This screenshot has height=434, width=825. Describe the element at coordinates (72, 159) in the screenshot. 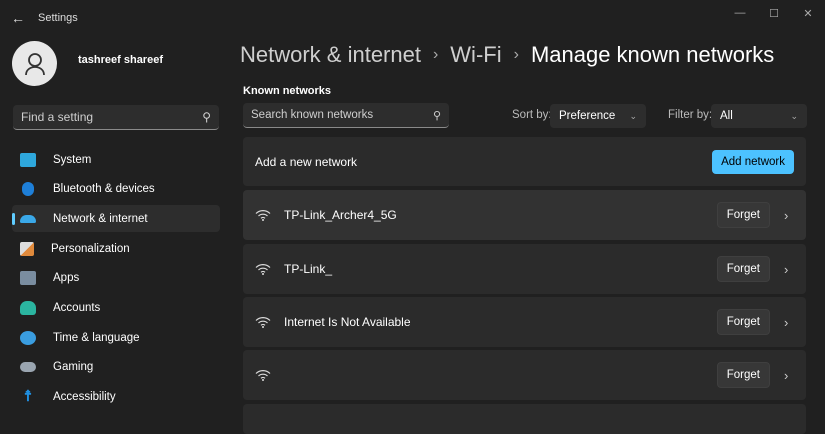

I see `nav-label: System` at that location.